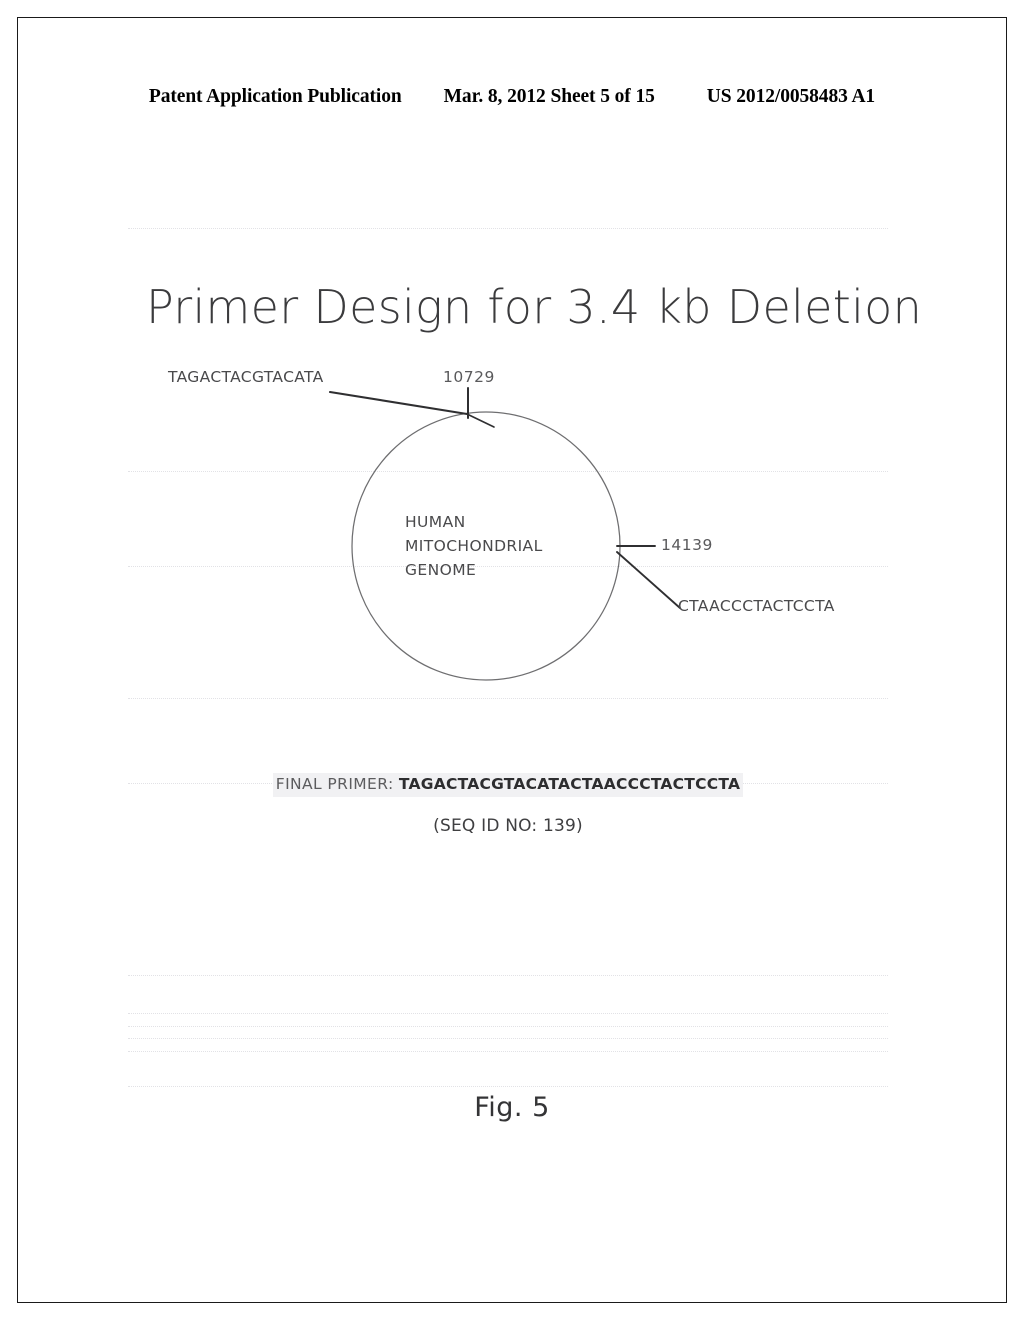 The height and width of the screenshot is (1320, 1024). Describe the element at coordinates (435, 522) in the screenshot. I see `genome-caption-line-1: HUMAN` at that location.